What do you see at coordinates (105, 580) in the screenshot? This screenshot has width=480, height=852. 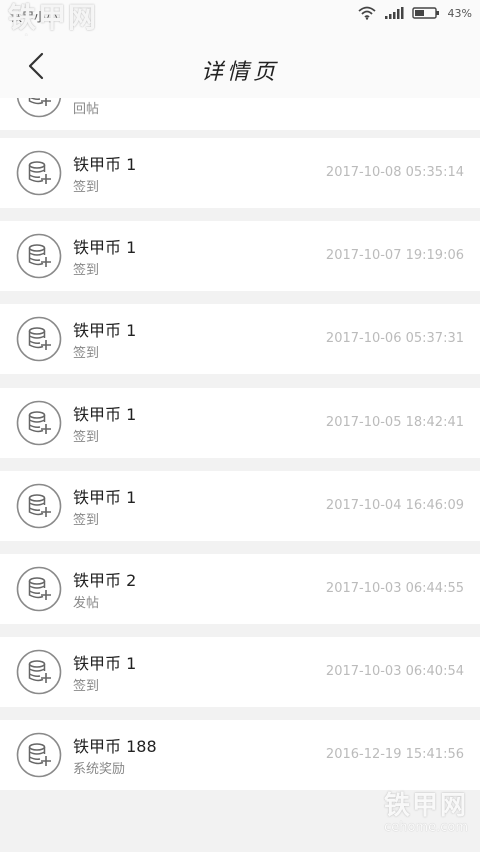 I see `record-title: 铁甲币 2` at bounding box center [105, 580].